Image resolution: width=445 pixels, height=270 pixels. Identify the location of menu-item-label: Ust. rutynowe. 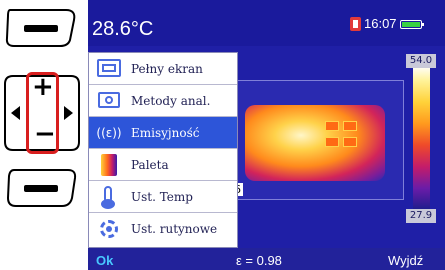
(174, 229).